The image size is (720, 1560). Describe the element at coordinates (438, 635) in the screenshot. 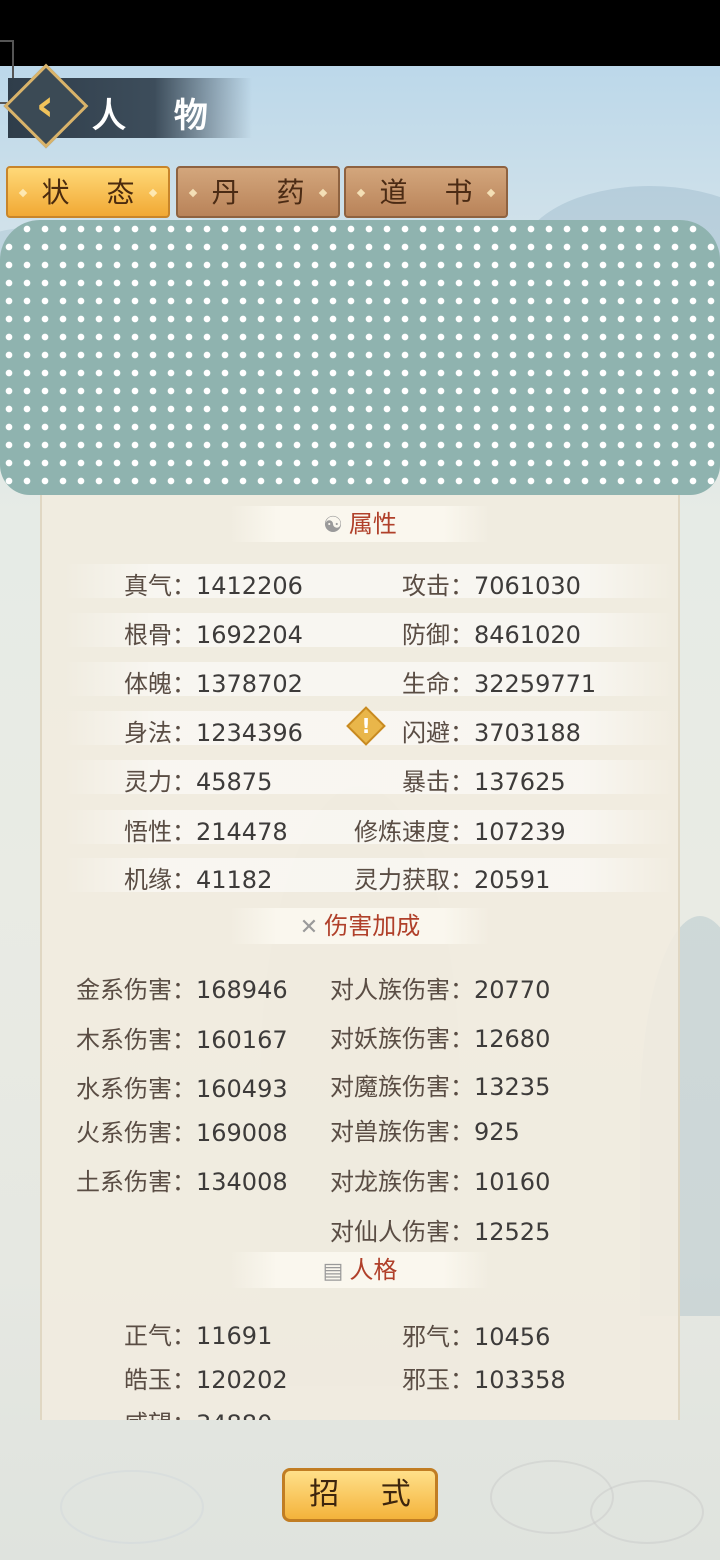

I see `stat-label: 防御：` at that location.